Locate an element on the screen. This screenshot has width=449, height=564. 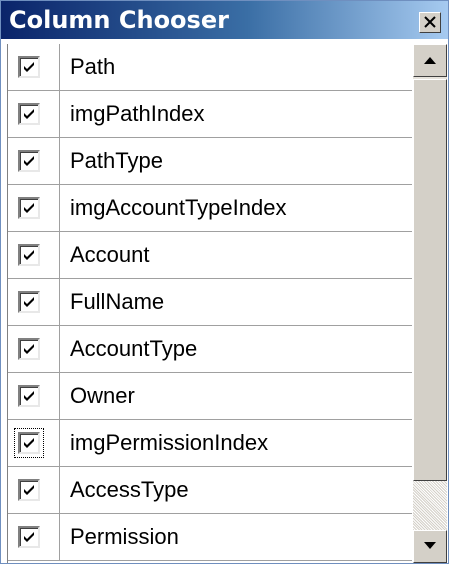
list-item: AccessType is located at coordinates (210, 490).